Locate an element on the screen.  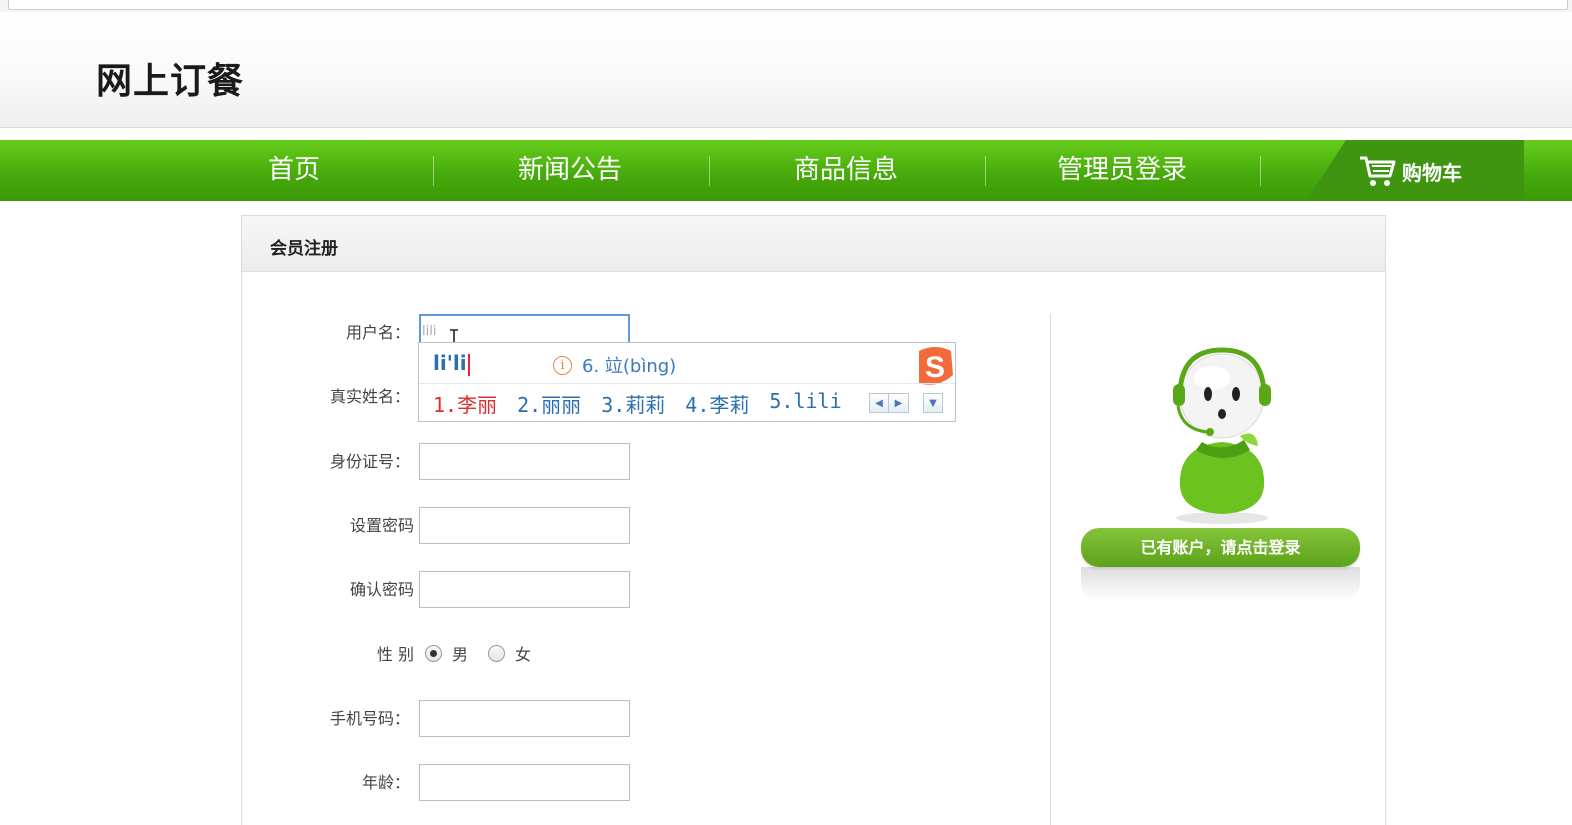
svg-text: S is located at coordinates (935, 367).